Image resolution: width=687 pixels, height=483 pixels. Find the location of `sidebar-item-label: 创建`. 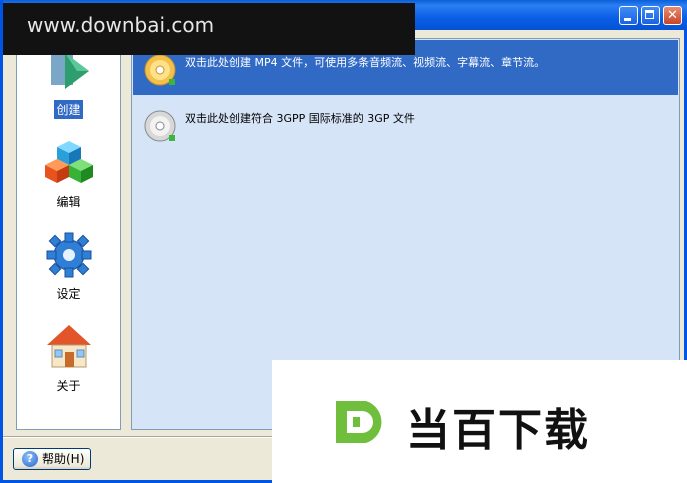

sidebar-item-label: 创建 is located at coordinates (68, 109).